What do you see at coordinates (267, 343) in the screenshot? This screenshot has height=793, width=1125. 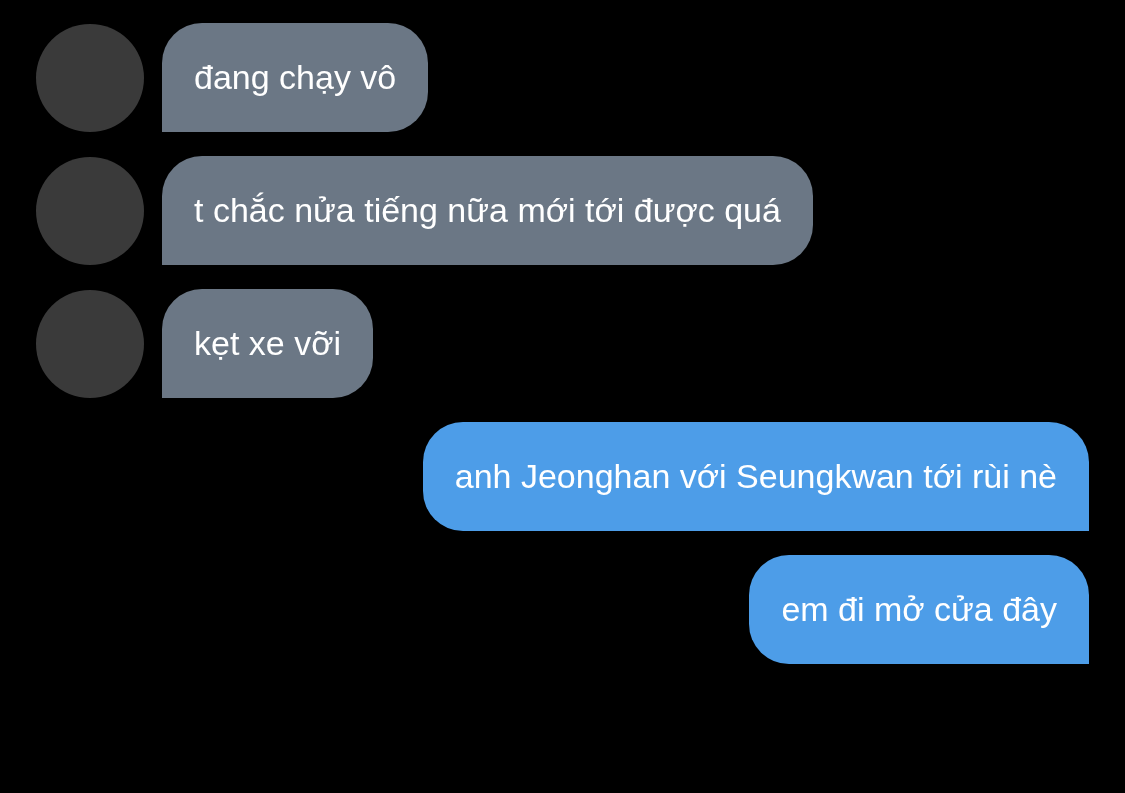 I see `message-bubble: kẹt xe vỡi` at bounding box center [267, 343].